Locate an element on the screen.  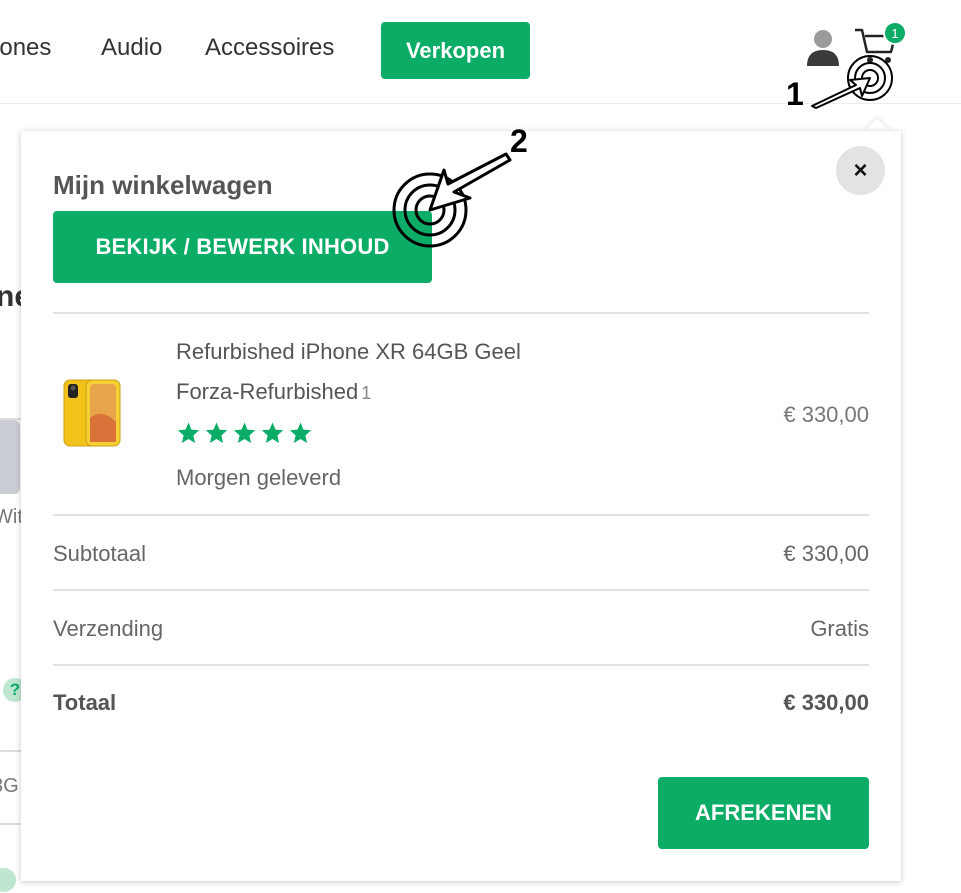
cart-title: Mijn winkelwagen is located at coordinates (163, 185).